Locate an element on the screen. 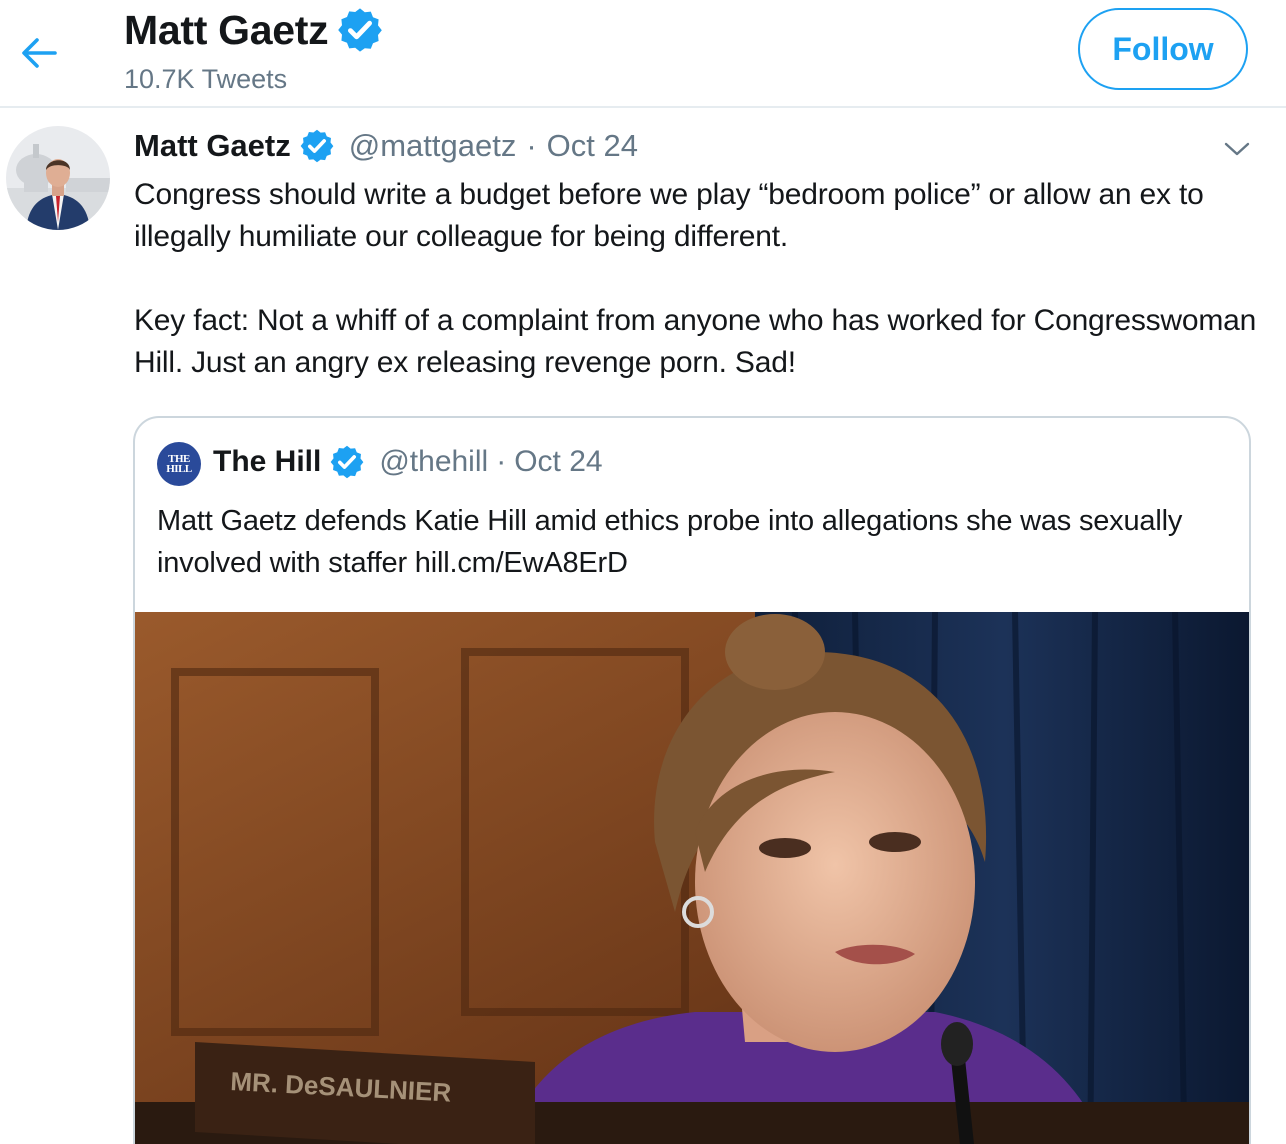 This screenshot has height=1144, width=1286. quote-avatar-line: HILL is located at coordinates (179, 469).